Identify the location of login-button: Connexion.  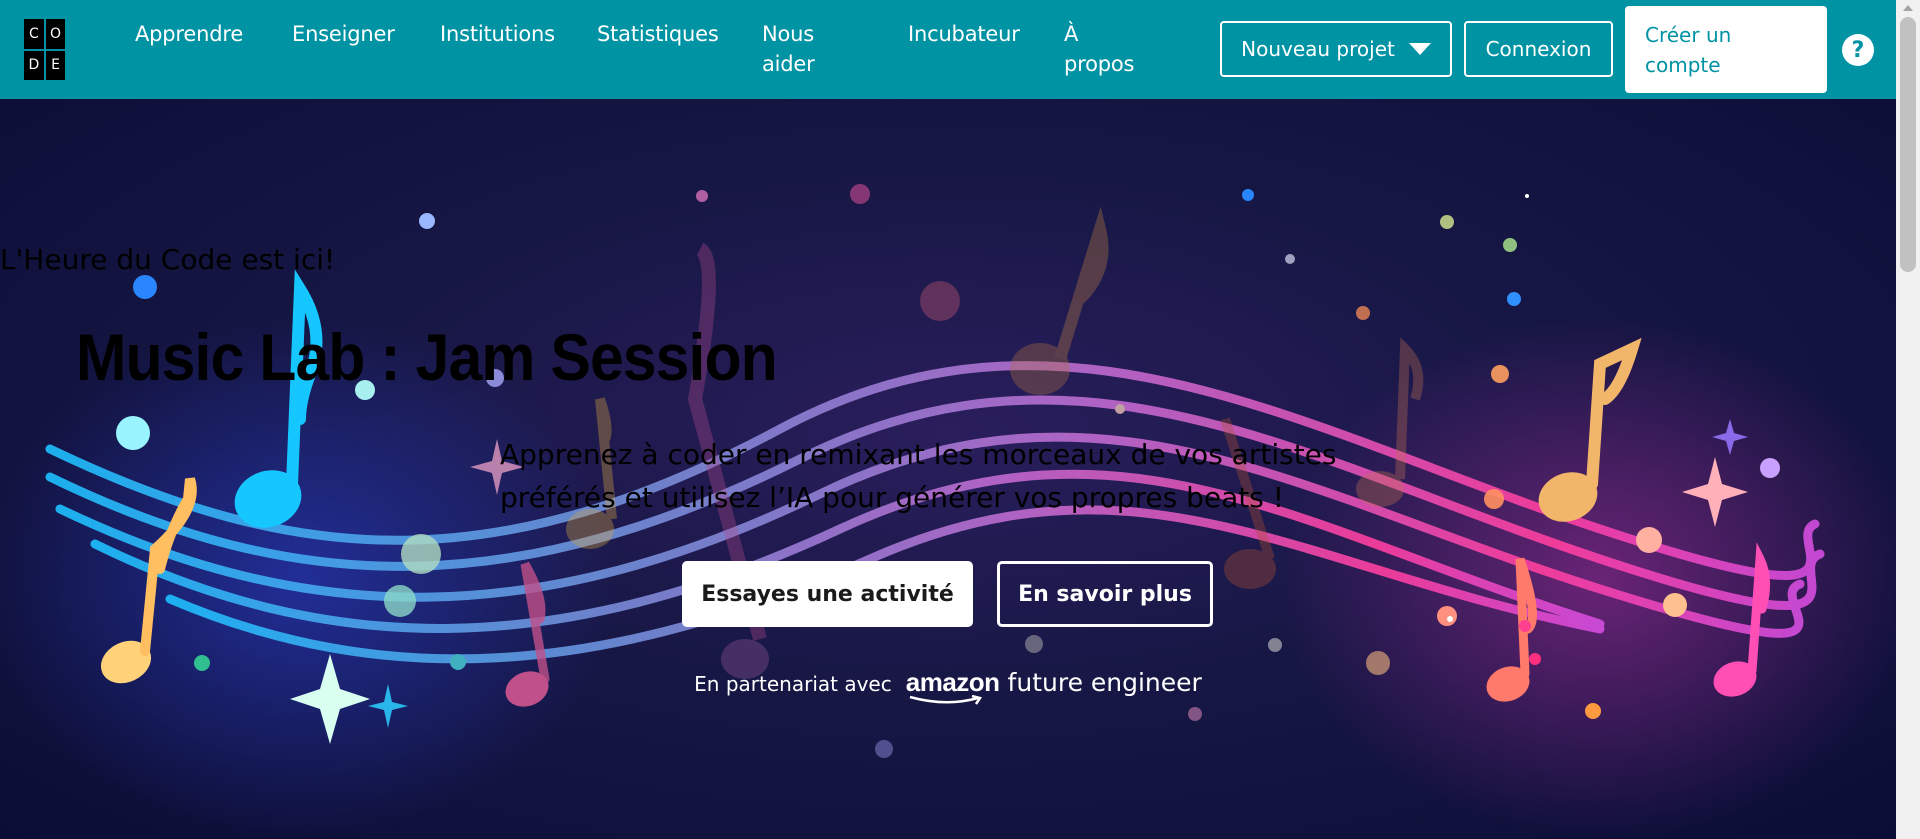
(1538, 49).